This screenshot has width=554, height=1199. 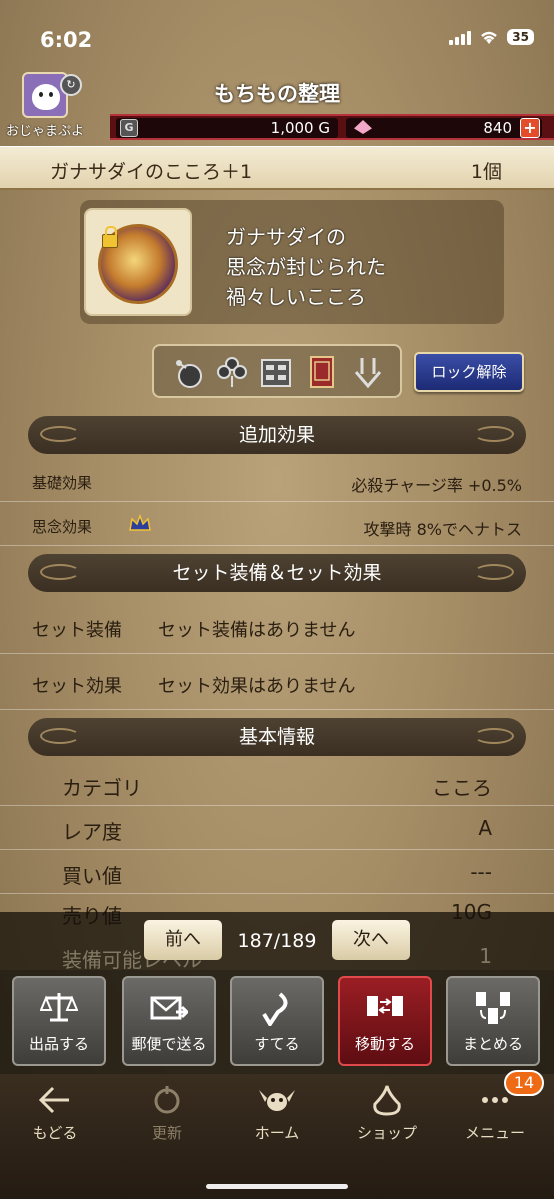 I want to click on mail-label: 郵便で送る, so click(x=169, y=1044).